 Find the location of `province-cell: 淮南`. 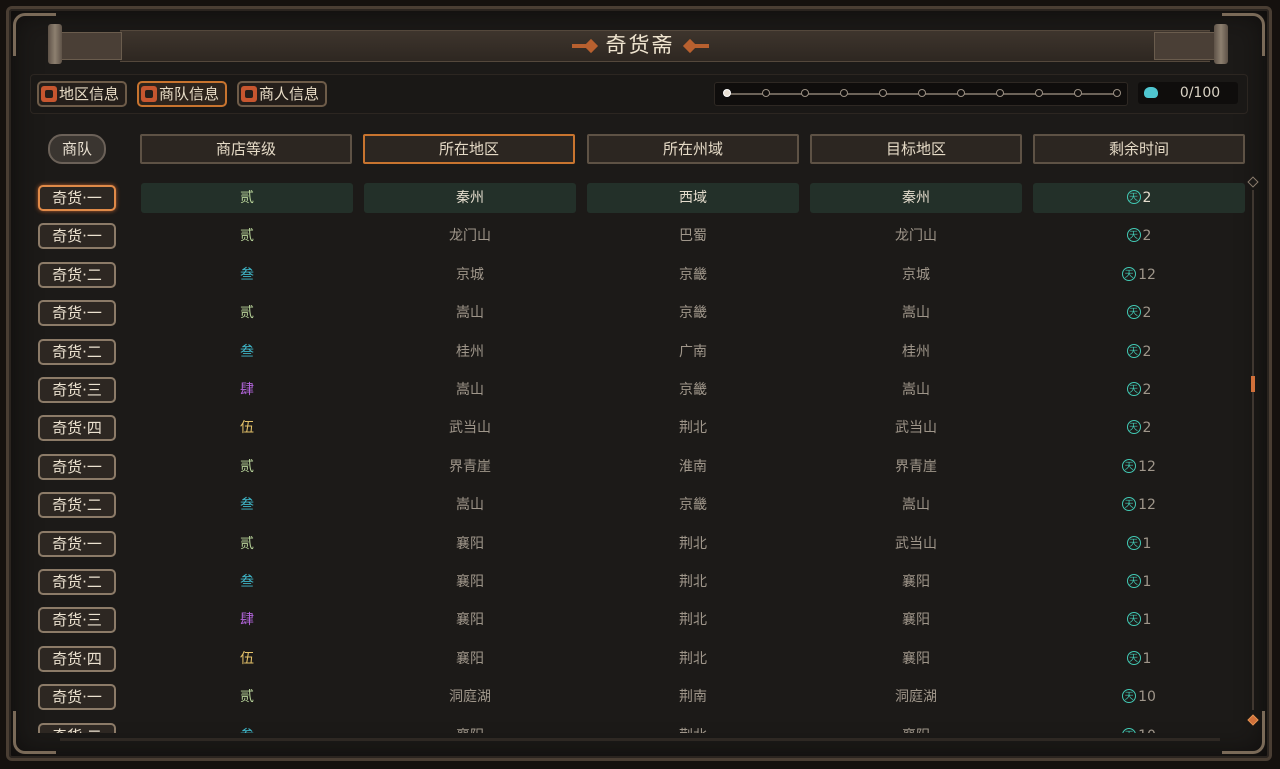

province-cell: 淮南 is located at coordinates (693, 466).